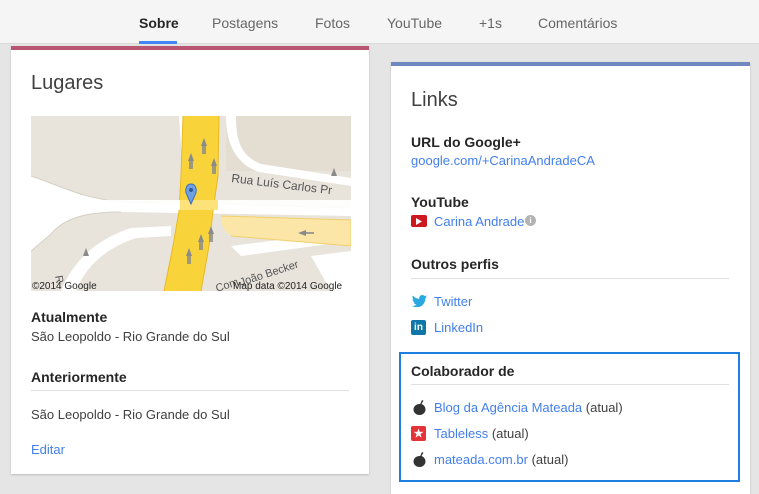 Image resolution: width=759 pixels, height=494 pixels. What do you see at coordinates (530, 220) in the screenshot?
I see `info-icon: i` at bounding box center [530, 220].